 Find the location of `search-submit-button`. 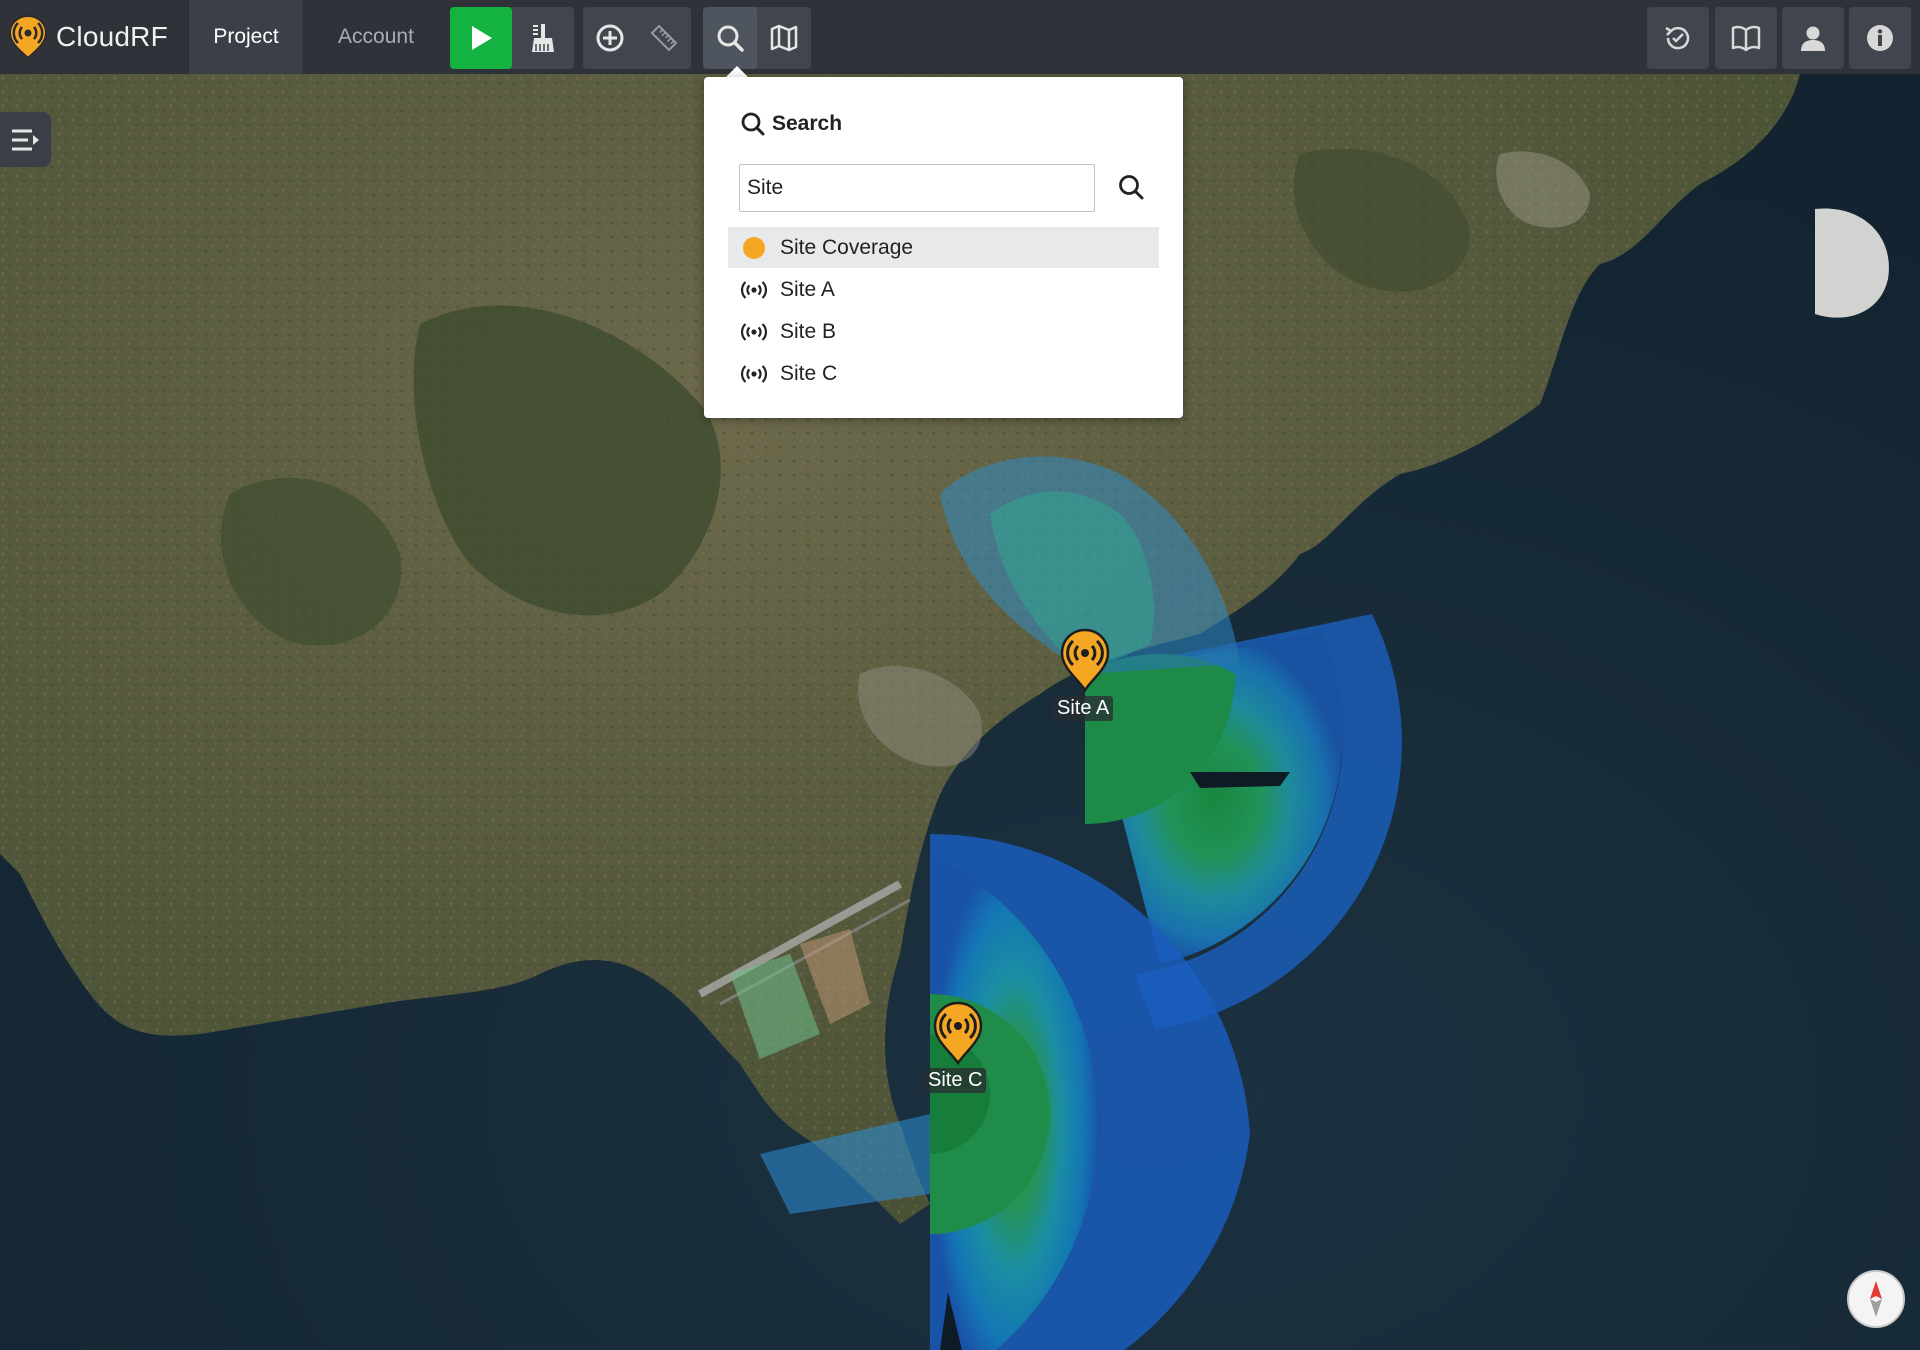

search-submit-button is located at coordinates (1131, 189).